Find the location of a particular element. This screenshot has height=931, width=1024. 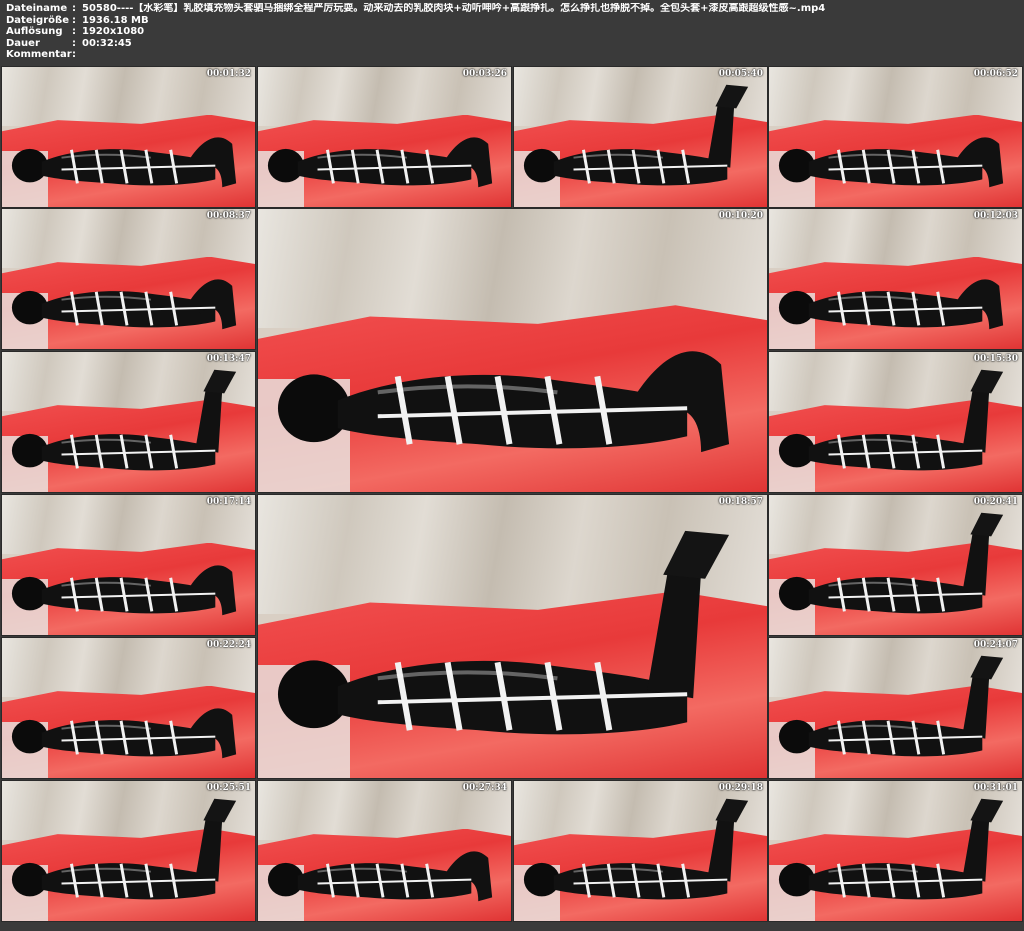

video-thumbnail: 00:03:26 is located at coordinates (384, 137).